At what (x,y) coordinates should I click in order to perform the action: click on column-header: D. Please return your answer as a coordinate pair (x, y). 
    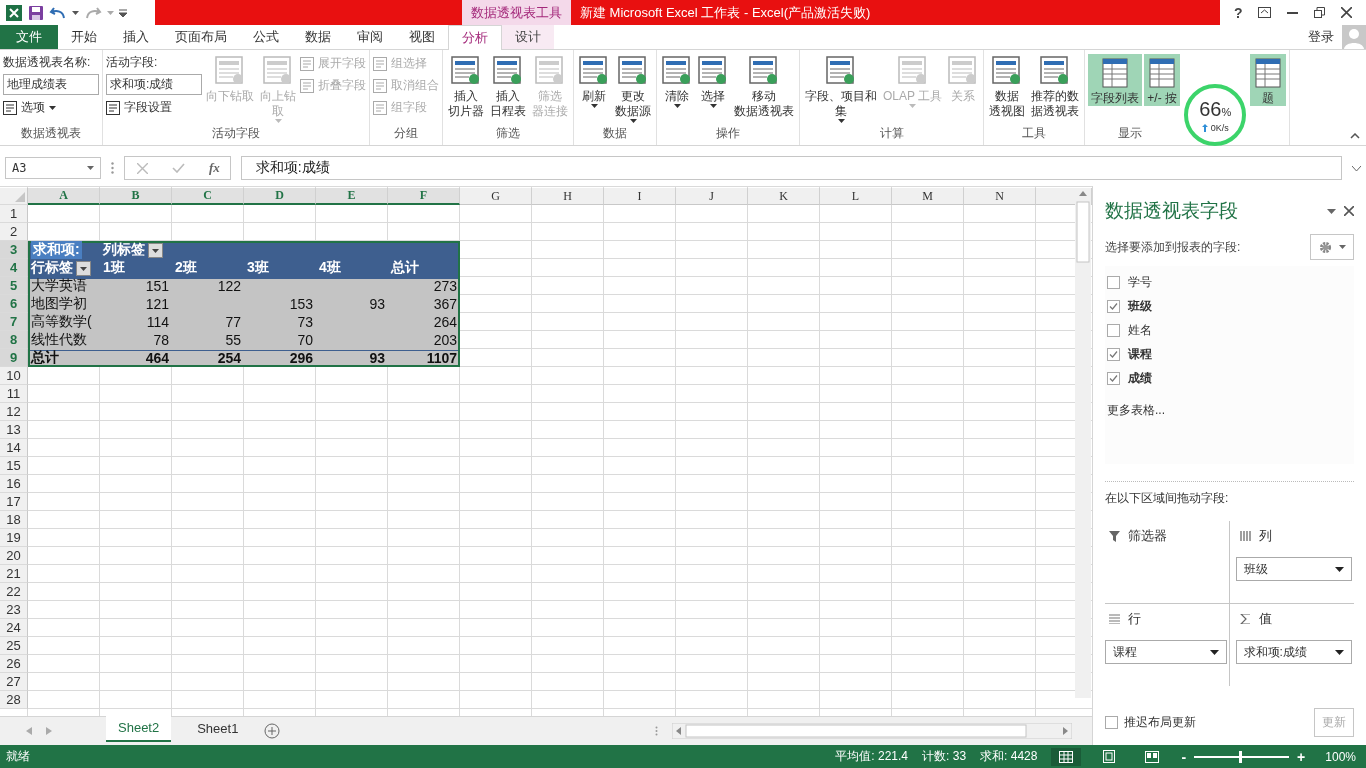
    Looking at the image, I should click on (280, 196).